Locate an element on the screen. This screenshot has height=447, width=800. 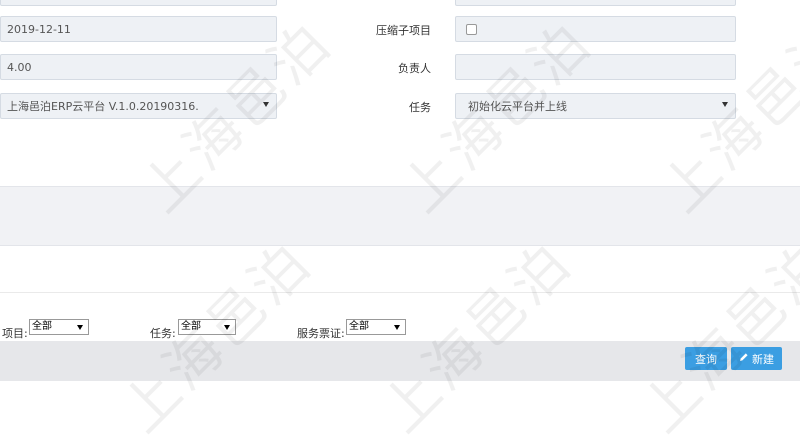
filter-project-label: 项目: is located at coordinates (15, 333).